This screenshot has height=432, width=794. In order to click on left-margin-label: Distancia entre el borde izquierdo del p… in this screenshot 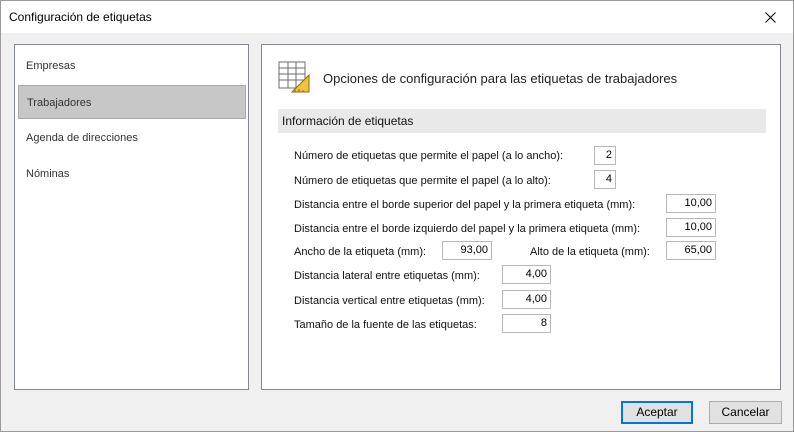, I will do `click(467, 229)`.